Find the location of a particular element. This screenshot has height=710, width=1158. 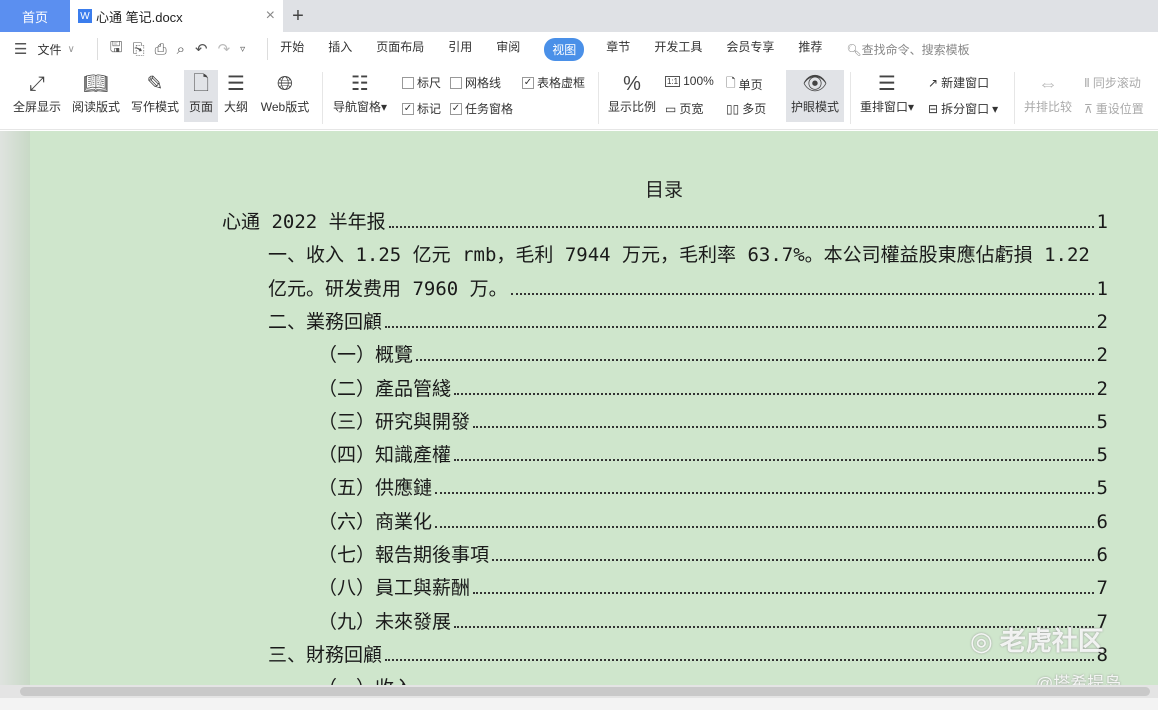

toc-entry: 心通 2022 半年报 1 is located at coordinates (665, 223).